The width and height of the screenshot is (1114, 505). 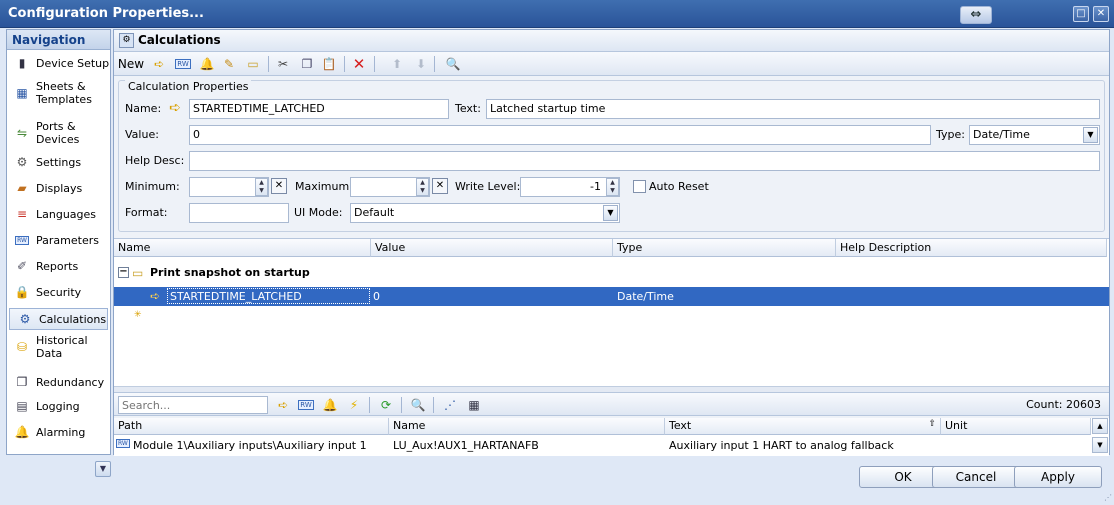 I want to click on sidebar-item-reports: ✐ Reports, so click(x=58, y=266).